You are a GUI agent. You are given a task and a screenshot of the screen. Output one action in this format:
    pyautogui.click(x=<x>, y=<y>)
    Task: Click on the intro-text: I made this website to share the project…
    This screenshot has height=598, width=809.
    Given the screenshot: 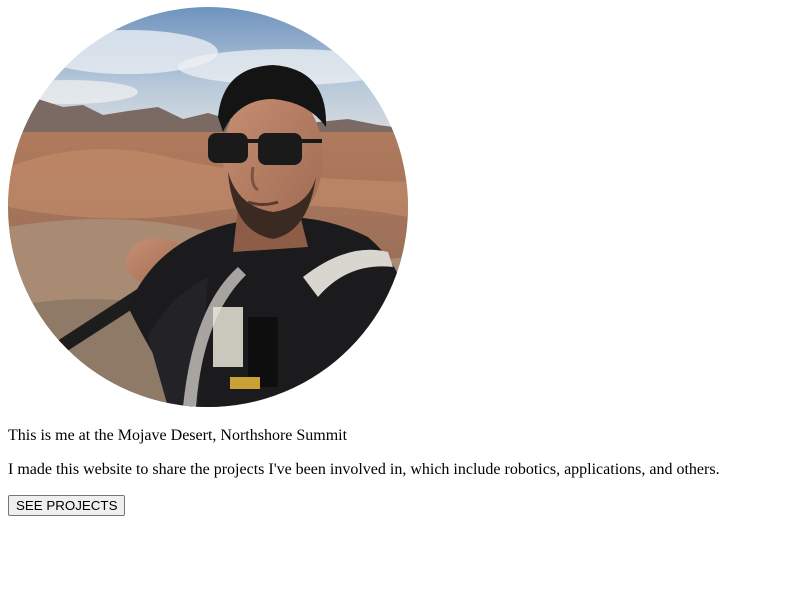 What is the action you would take?
    pyautogui.click(x=364, y=469)
    